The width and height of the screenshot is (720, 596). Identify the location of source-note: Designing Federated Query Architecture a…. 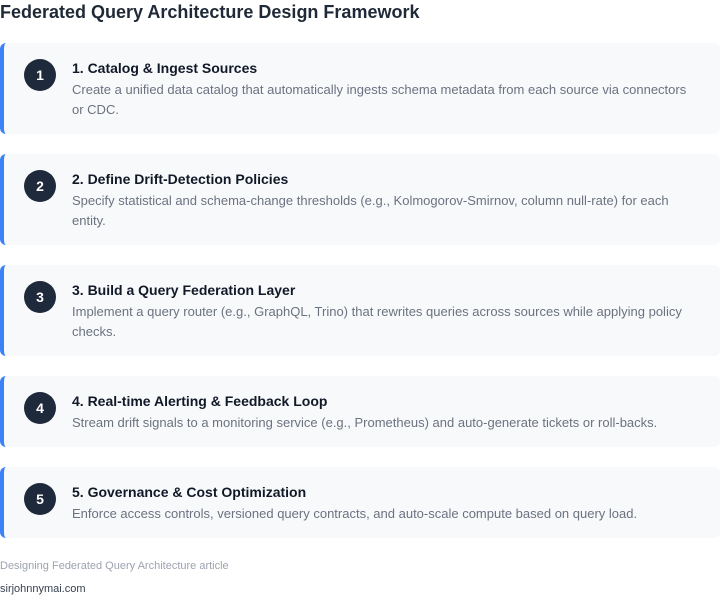
(114, 566).